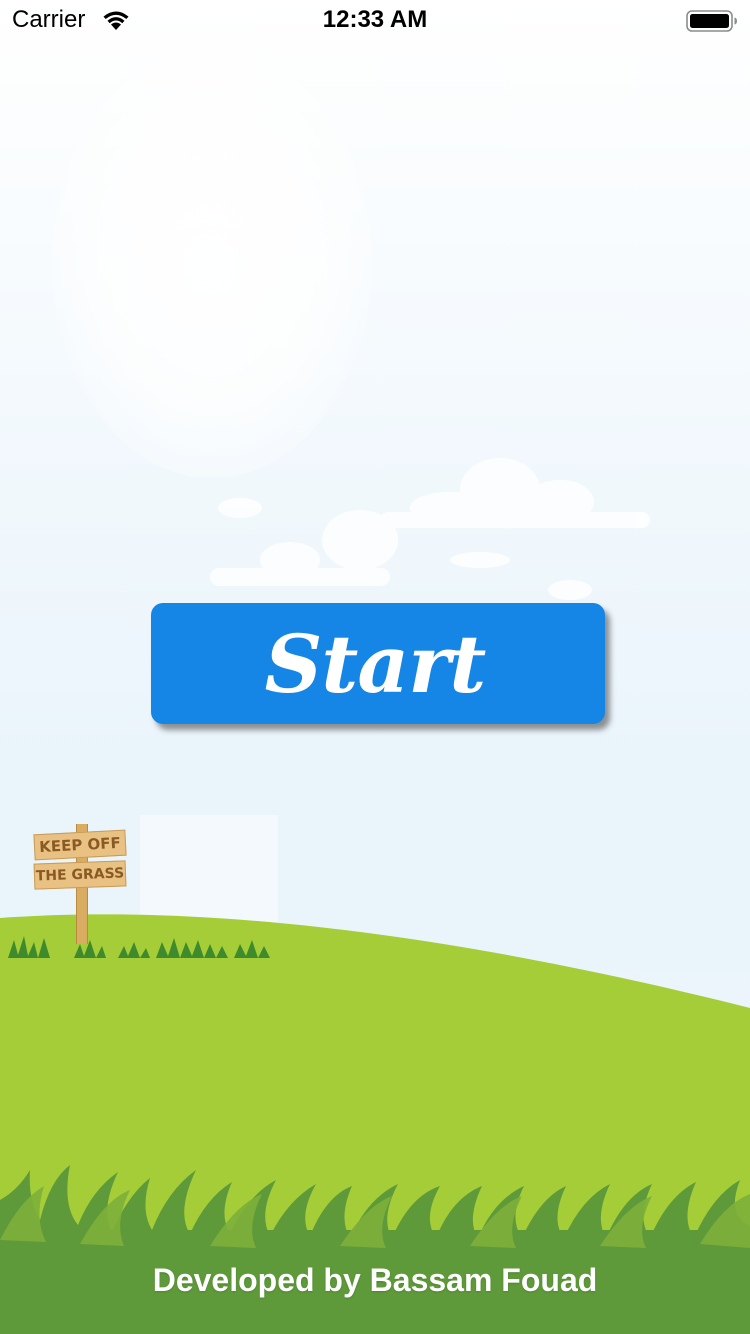  What do you see at coordinates (80, 875) in the screenshot?
I see `sign-board-bottom: THE GRASS` at bounding box center [80, 875].